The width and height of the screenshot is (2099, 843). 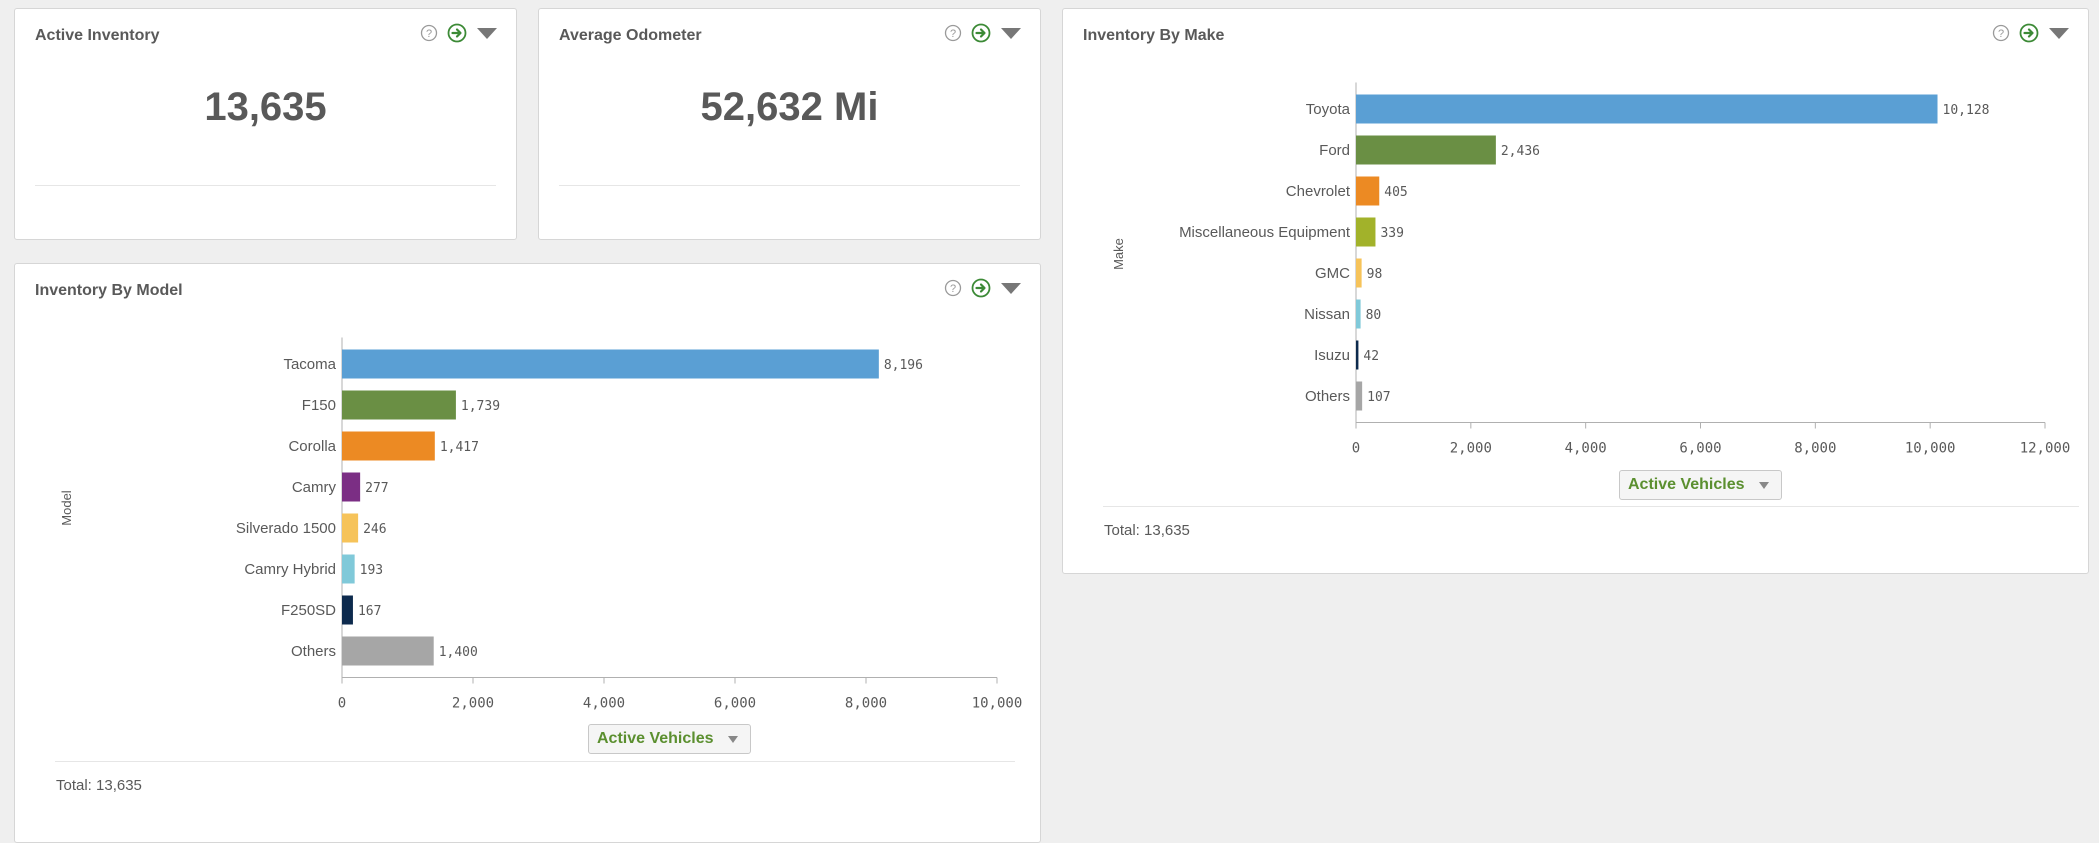 I want to click on category-label: Nissan, so click(x=1327, y=314).